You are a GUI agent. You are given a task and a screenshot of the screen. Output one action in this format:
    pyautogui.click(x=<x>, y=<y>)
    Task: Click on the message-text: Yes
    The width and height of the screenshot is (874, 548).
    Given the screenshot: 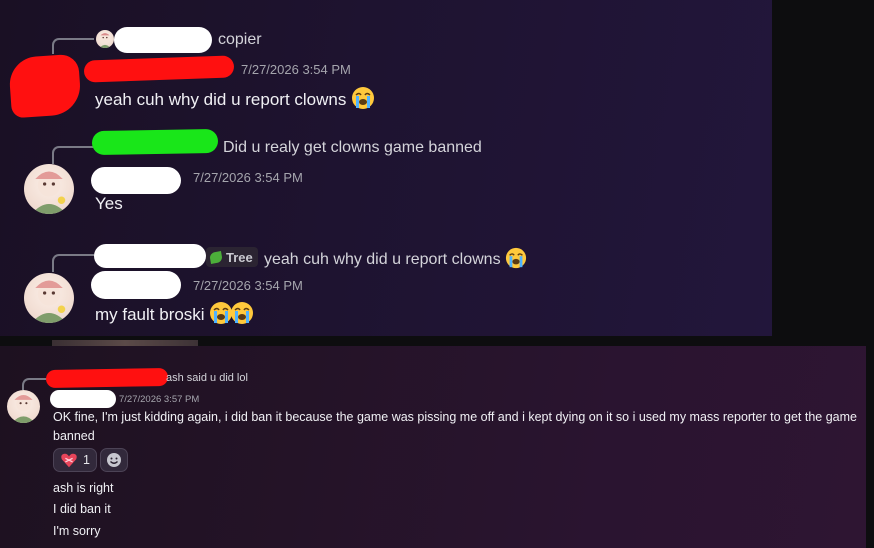 What is the action you would take?
    pyautogui.click(x=109, y=203)
    